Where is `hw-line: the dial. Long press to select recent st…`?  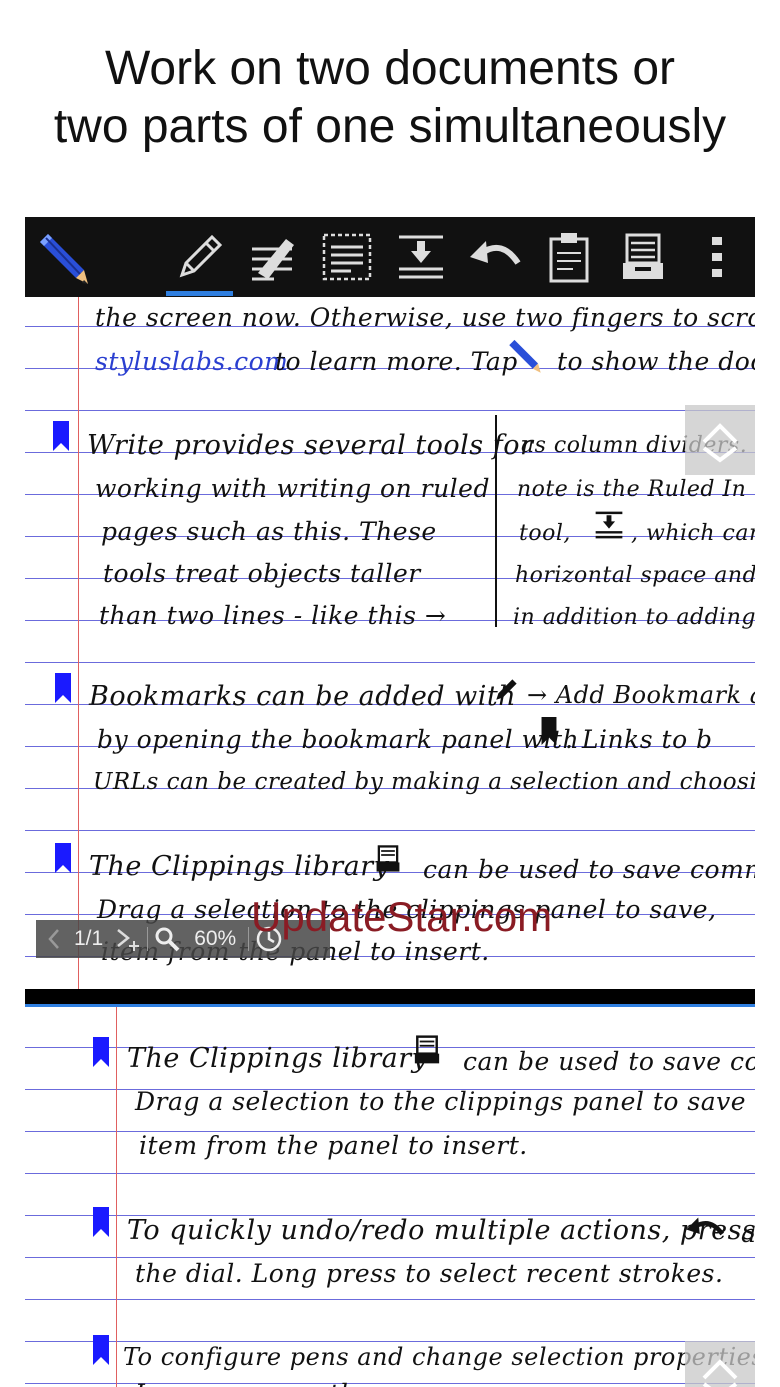 hw-line: the dial. Long press to select recent st… is located at coordinates (429, 1273).